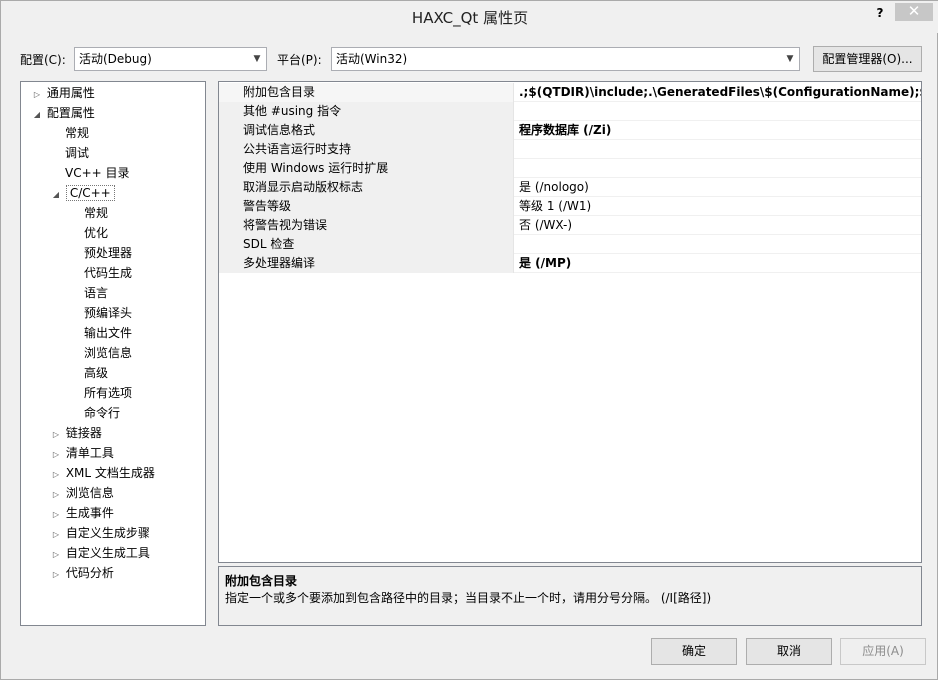 Image resolution: width=938 pixels, height=680 pixels. I want to click on tree-item-label: XML 文档生成器, so click(110, 473).